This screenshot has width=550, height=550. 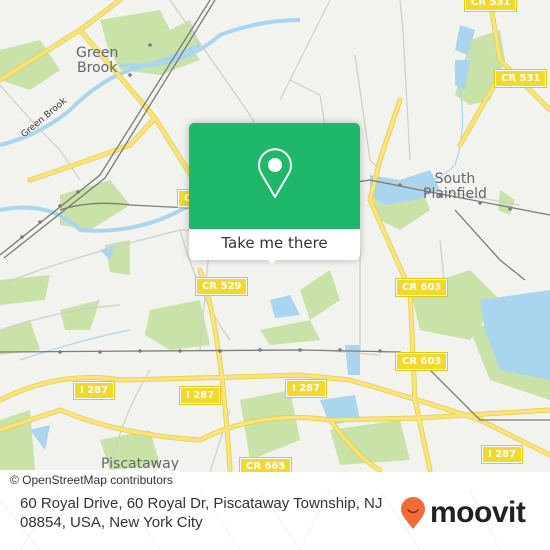 I want to click on road-shield-cr-665: CR 665, so click(x=265, y=464).